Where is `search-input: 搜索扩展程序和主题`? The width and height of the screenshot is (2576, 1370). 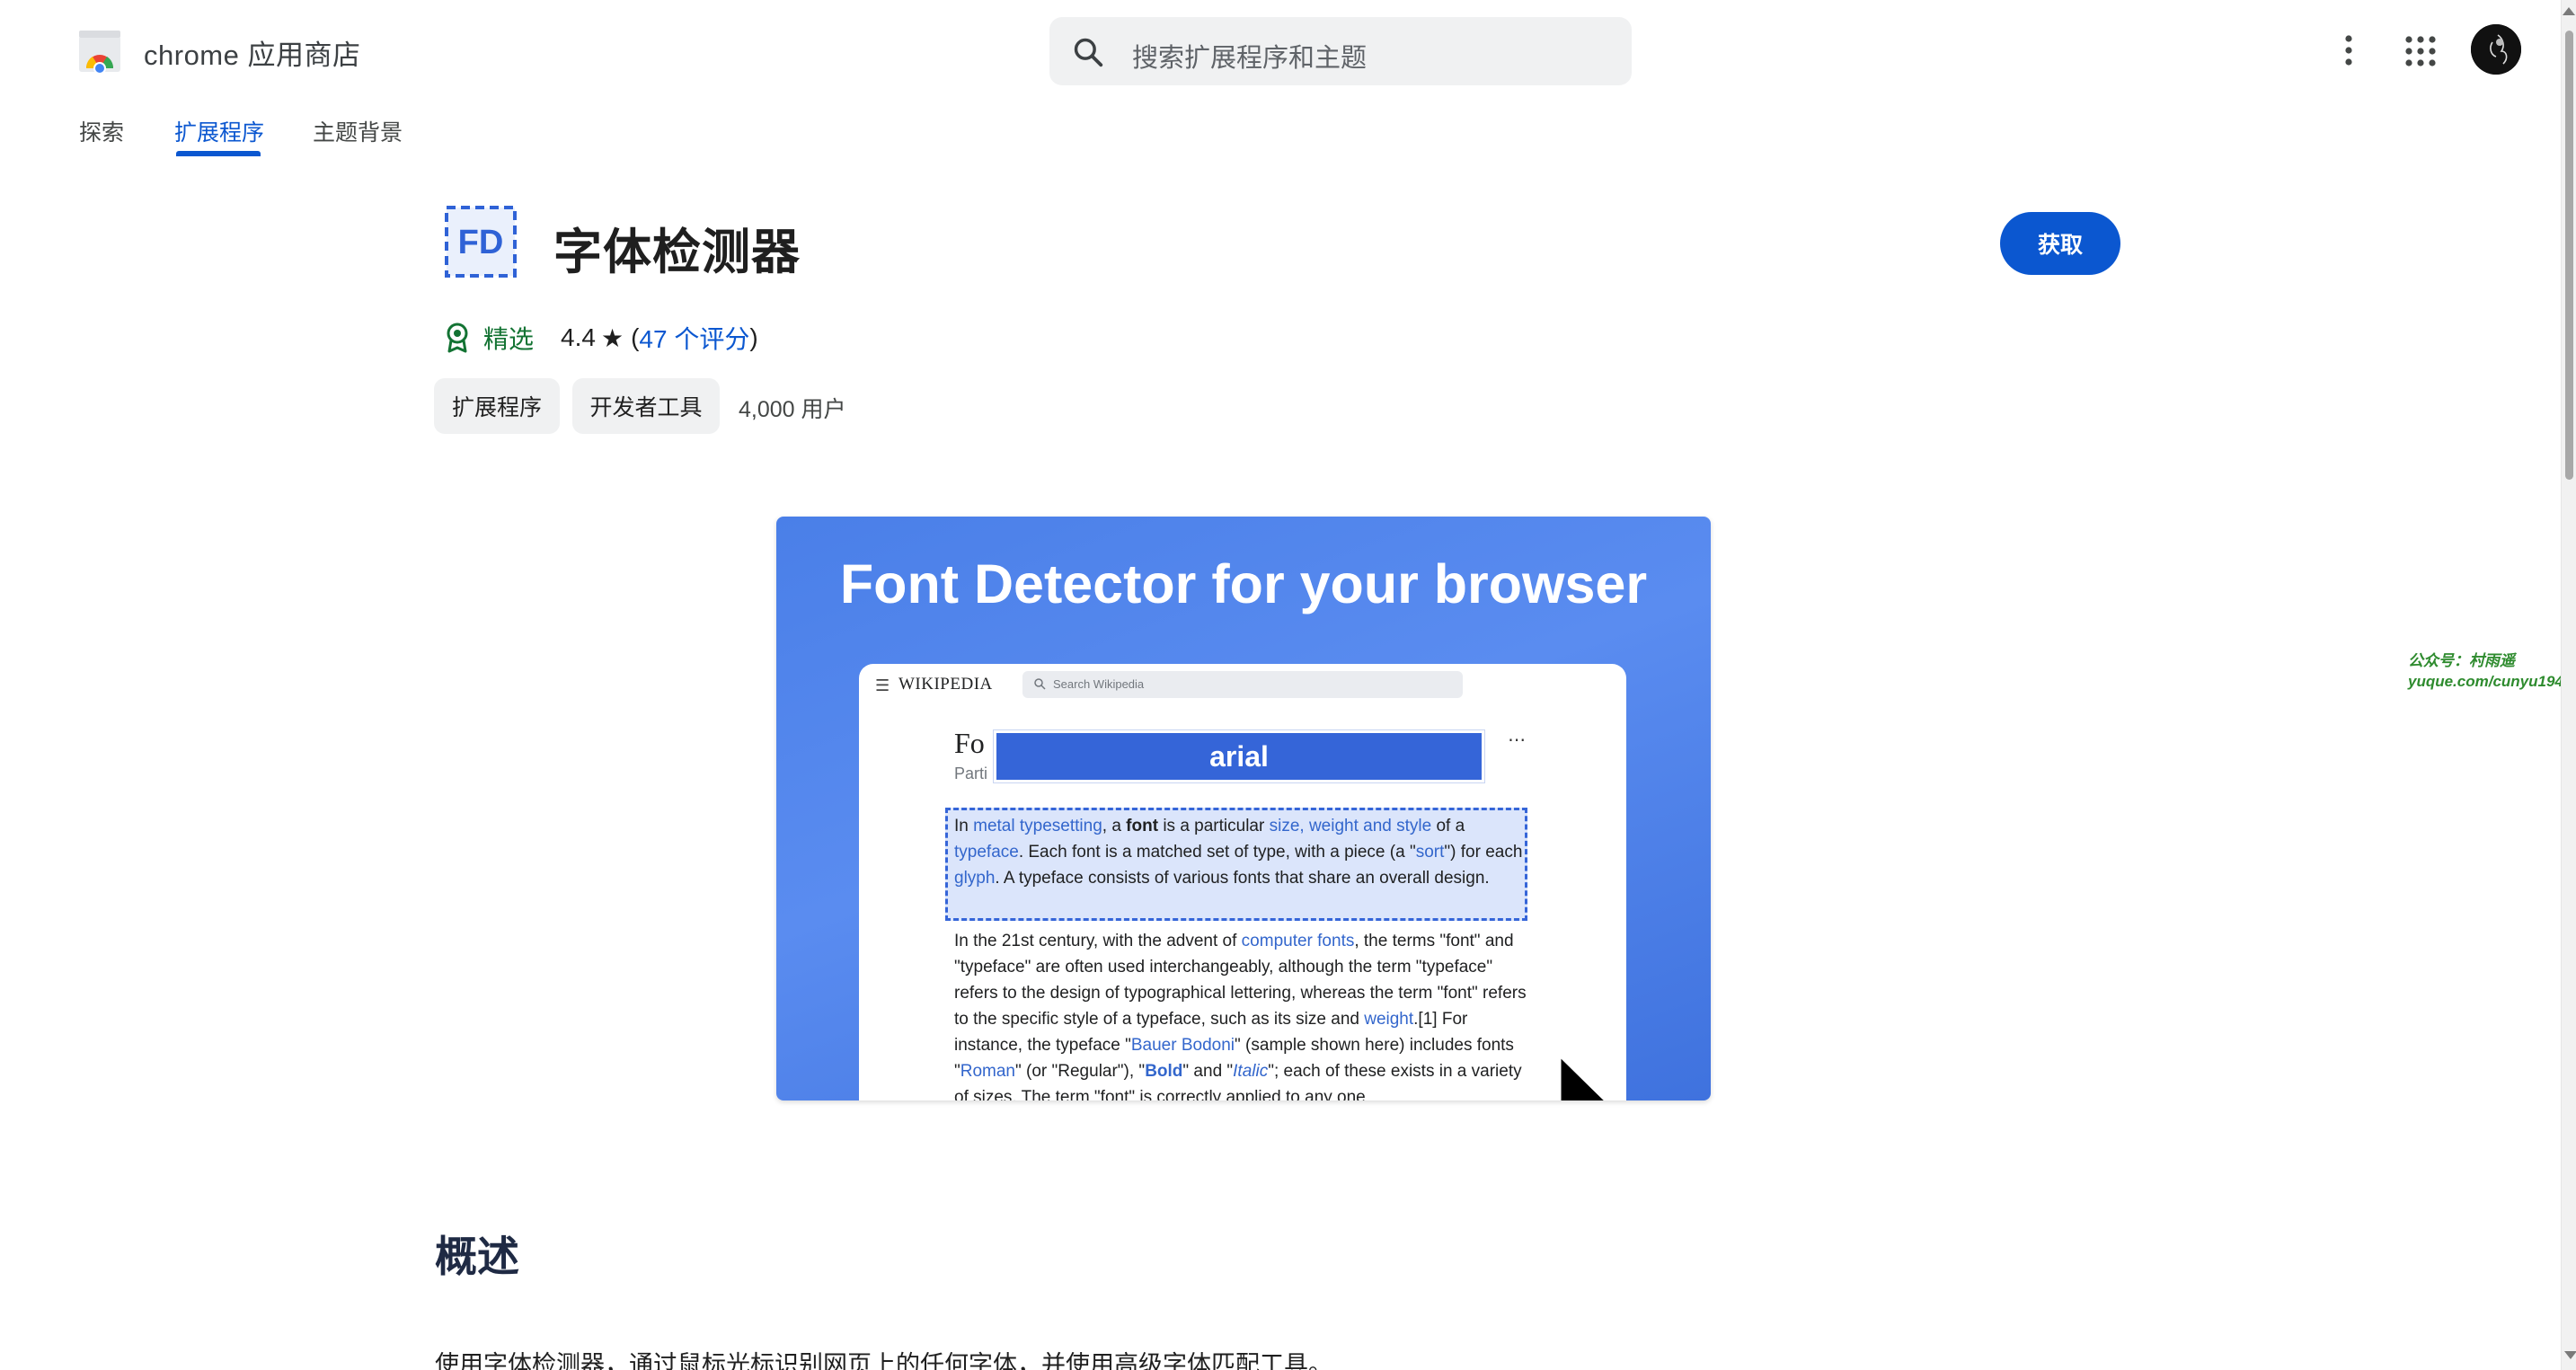
search-input: 搜索扩展程序和主题 is located at coordinates (1250, 56).